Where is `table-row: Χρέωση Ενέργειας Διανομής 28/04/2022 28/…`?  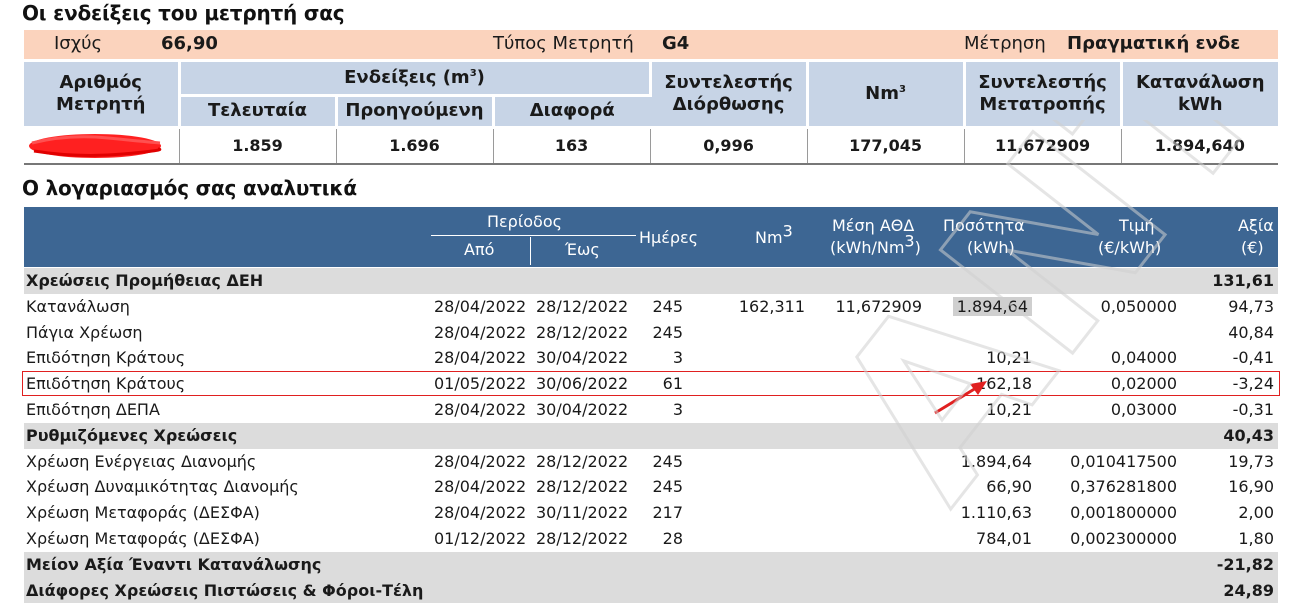
table-row: Χρέωση Ενέργειας Διανομής 28/04/2022 28/… is located at coordinates (650, 461).